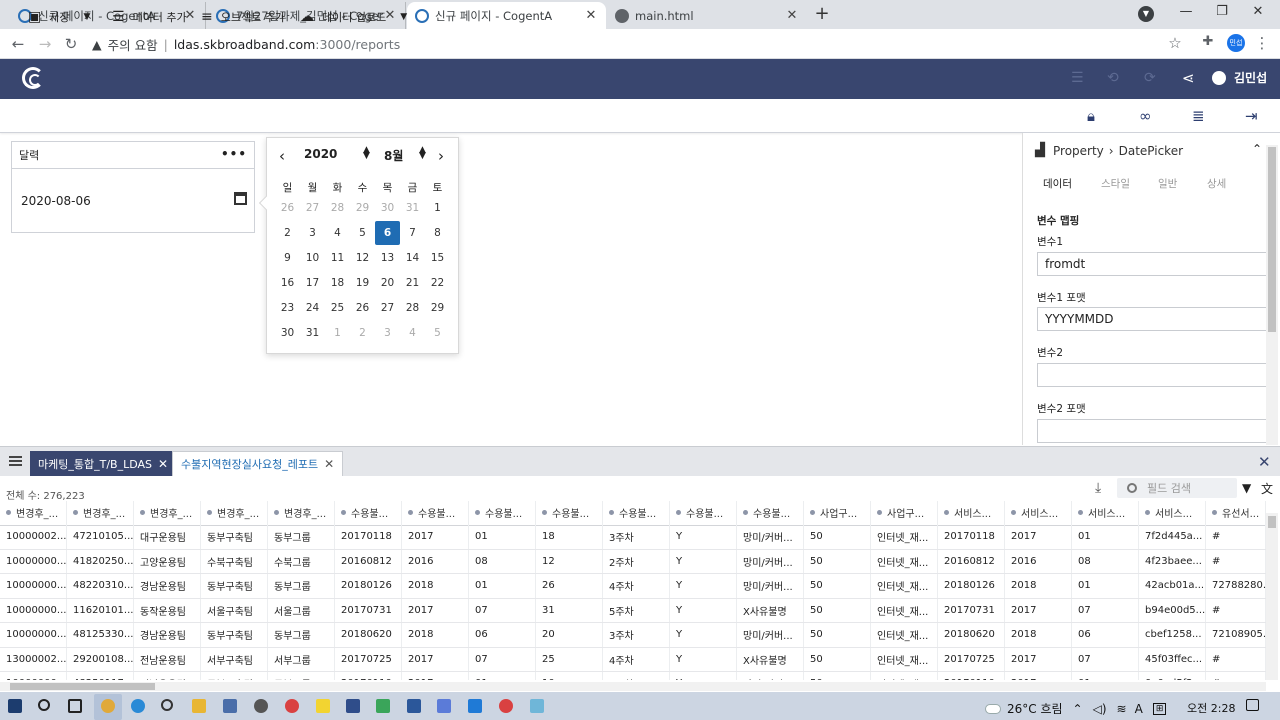  I want to click on calendar-day: 28, so click(412, 308).